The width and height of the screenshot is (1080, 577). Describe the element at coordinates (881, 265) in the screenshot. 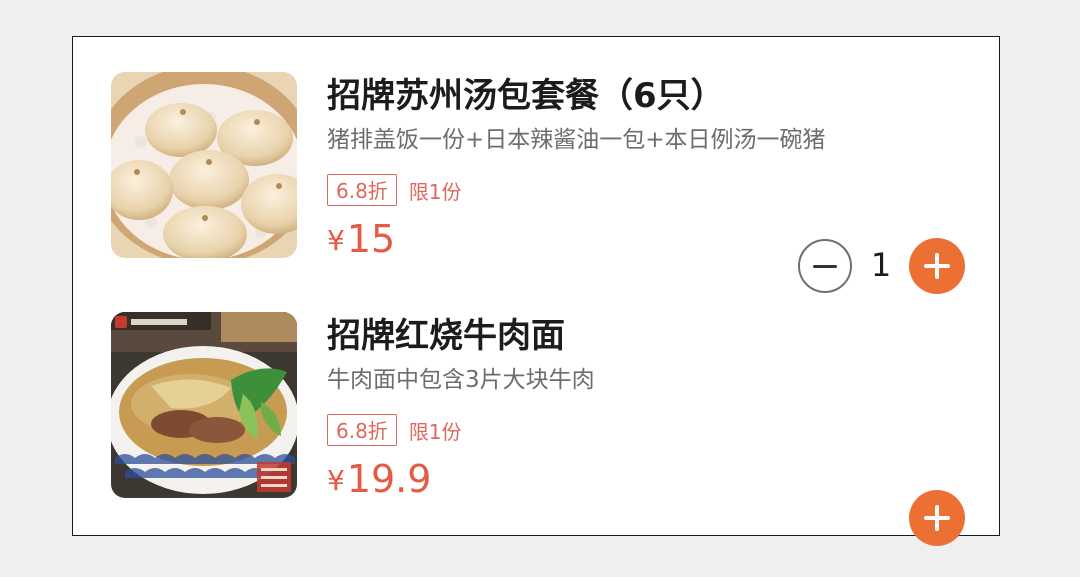

I see `quantity-value: 1` at that location.